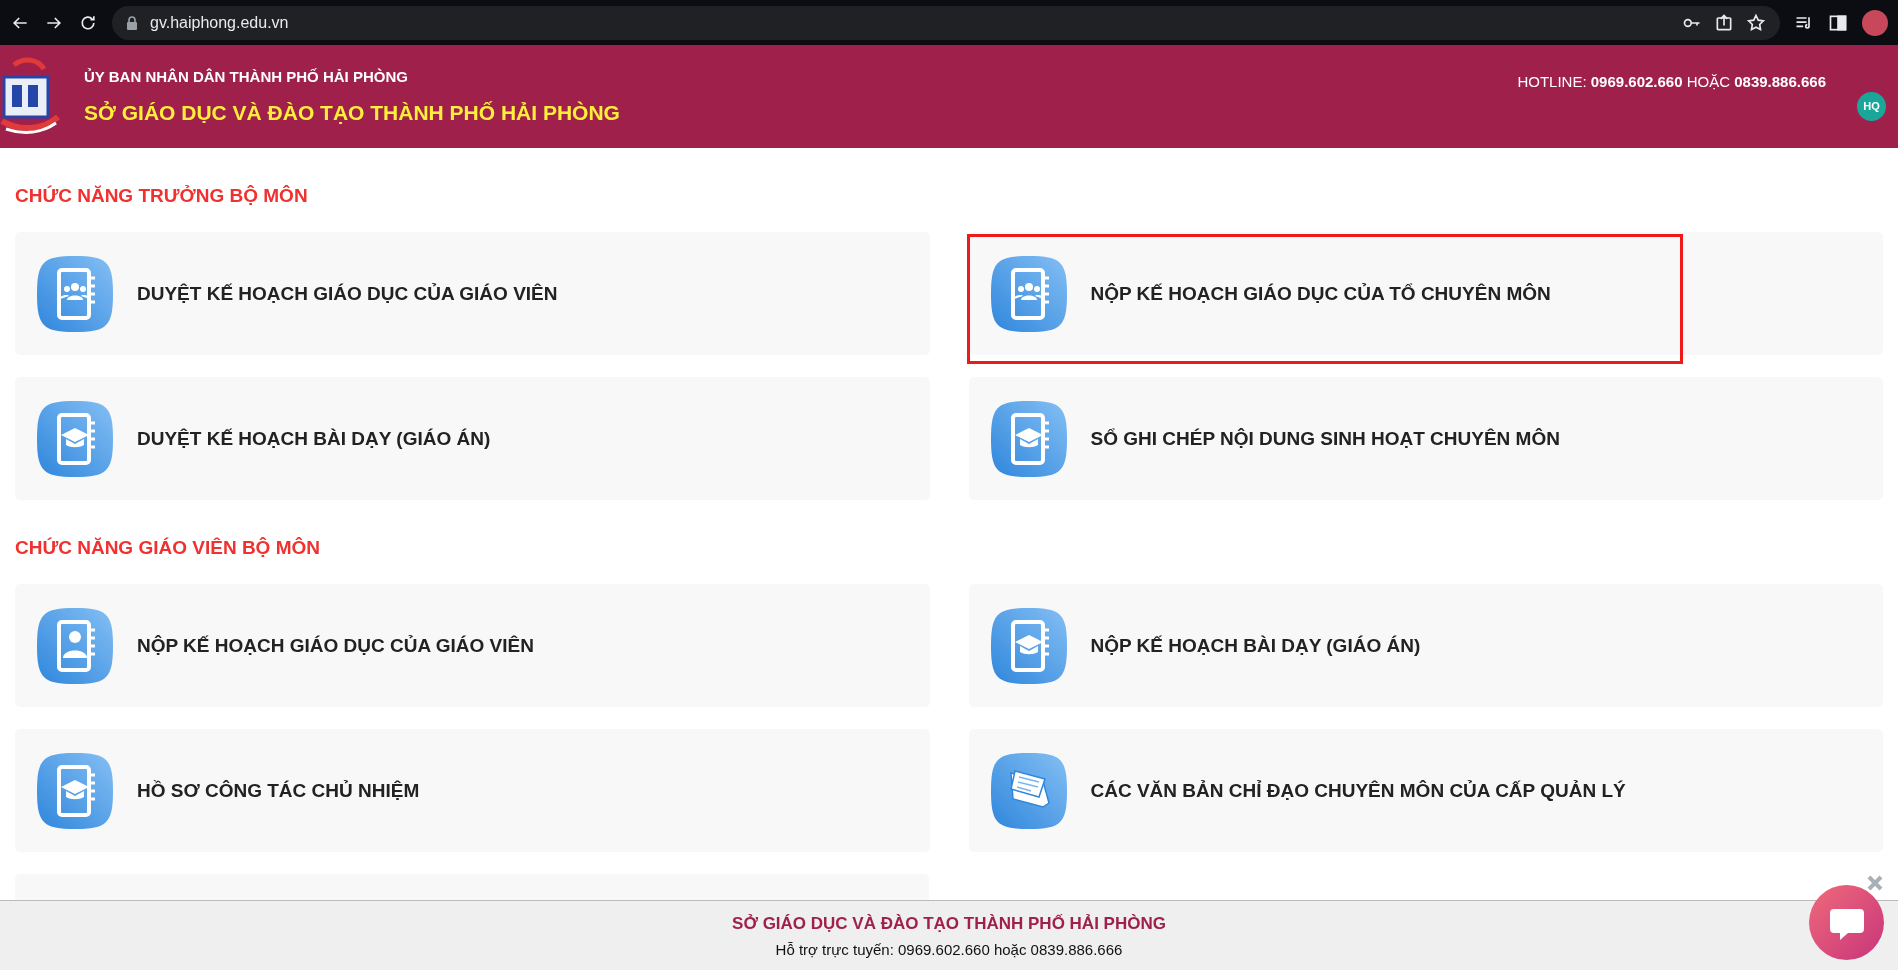  Describe the element at coordinates (1756, 22) in the screenshot. I see `star-icon` at that location.